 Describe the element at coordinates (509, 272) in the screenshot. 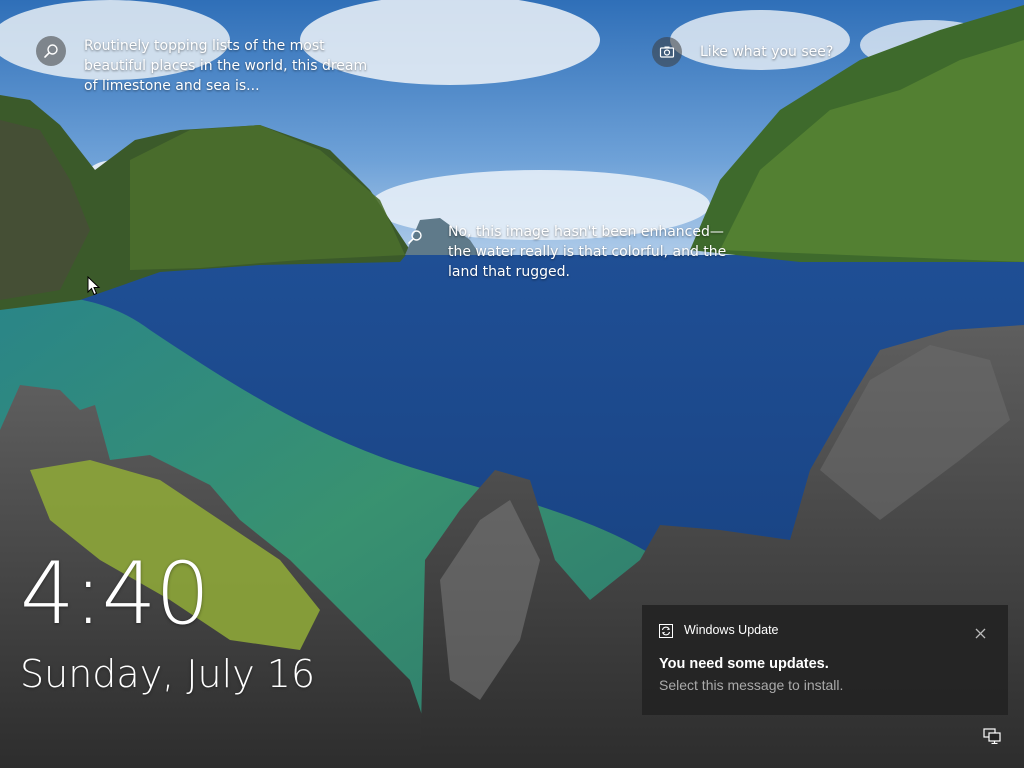

I see `fact-line: land that rugged.` at that location.